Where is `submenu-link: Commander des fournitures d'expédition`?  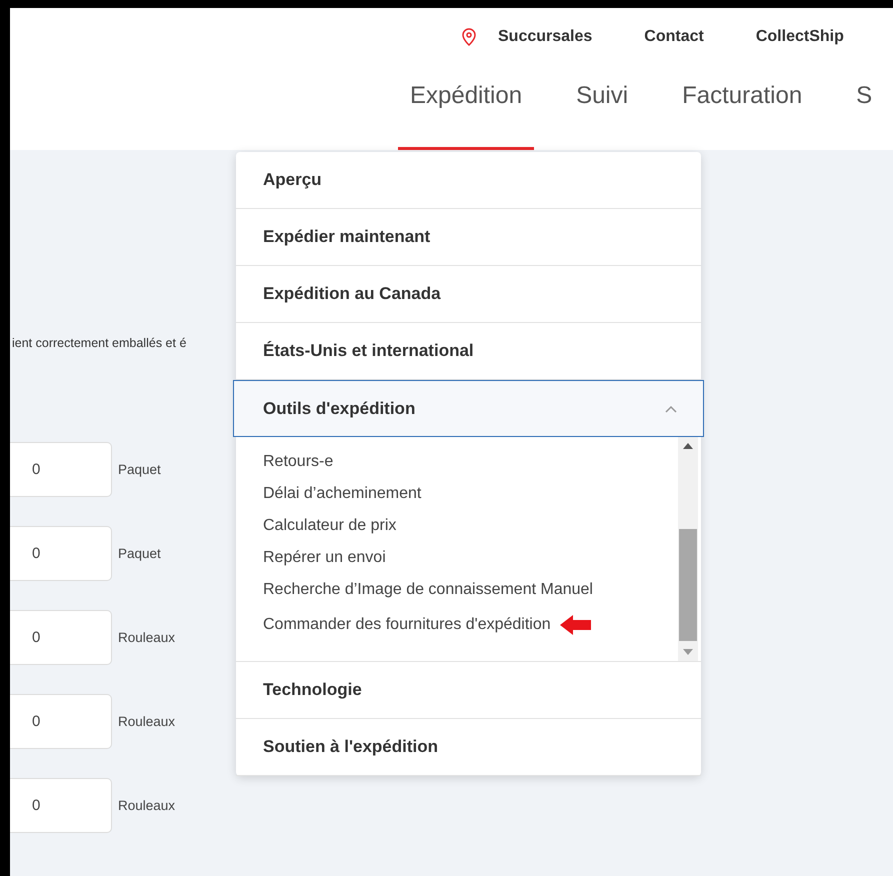
submenu-link: Commander des fournitures d'expédition is located at coordinates (407, 625).